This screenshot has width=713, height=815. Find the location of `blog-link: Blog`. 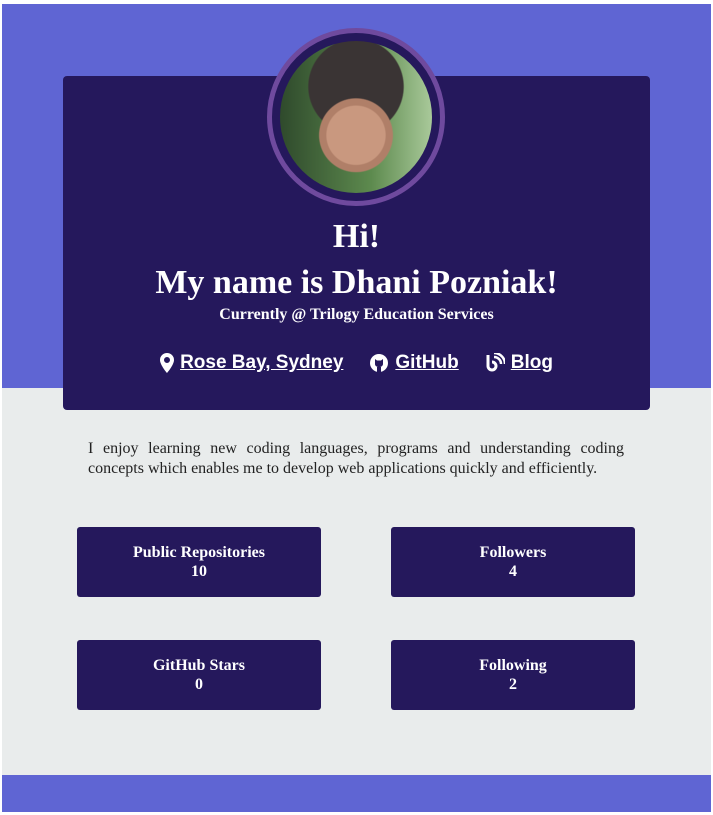

blog-link: Blog is located at coordinates (519, 363).